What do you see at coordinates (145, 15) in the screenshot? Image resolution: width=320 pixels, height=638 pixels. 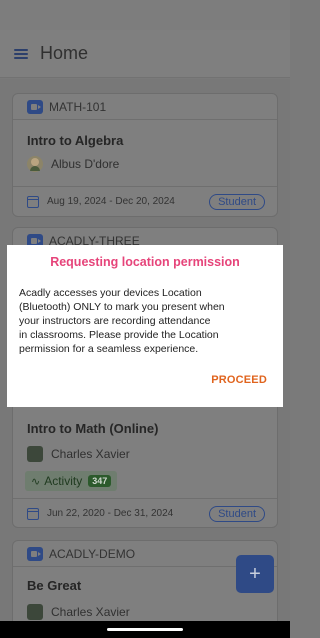 I see `status-bar` at bounding box center [145, 15].